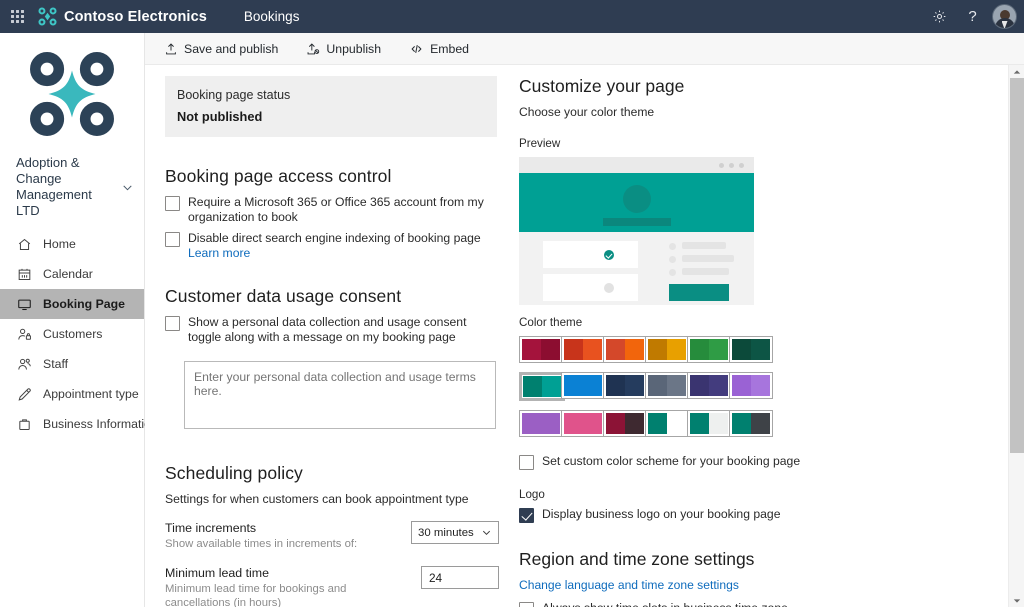 This screenshot has width=1024, height=607. What do you see at coordinates (272, 16) in the screenshot?
I see `app-name-link: Bookings` at bounding box center [272, 16].